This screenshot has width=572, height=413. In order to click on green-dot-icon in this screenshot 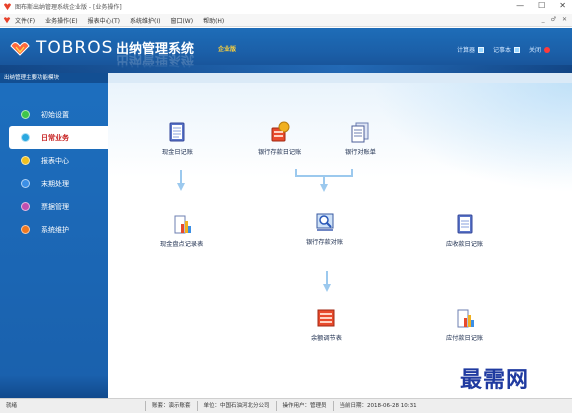, I will do `click(25, 114)`.